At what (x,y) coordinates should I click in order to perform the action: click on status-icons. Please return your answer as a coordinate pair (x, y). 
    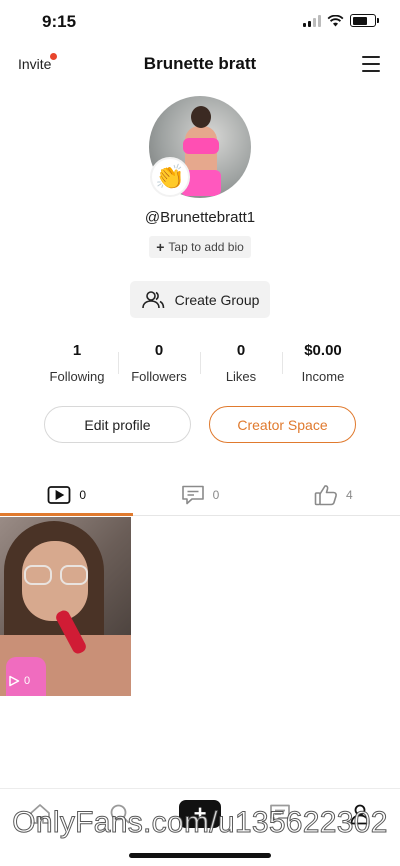
    Looking at the image, I should click on (341, 20).